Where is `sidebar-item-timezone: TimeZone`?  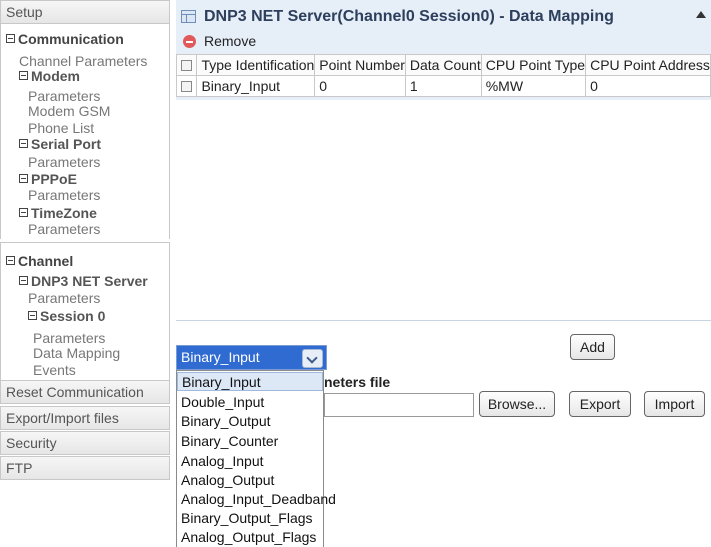
sidebar-item-timezone: TimeZone is located at coordinates (58, 213).